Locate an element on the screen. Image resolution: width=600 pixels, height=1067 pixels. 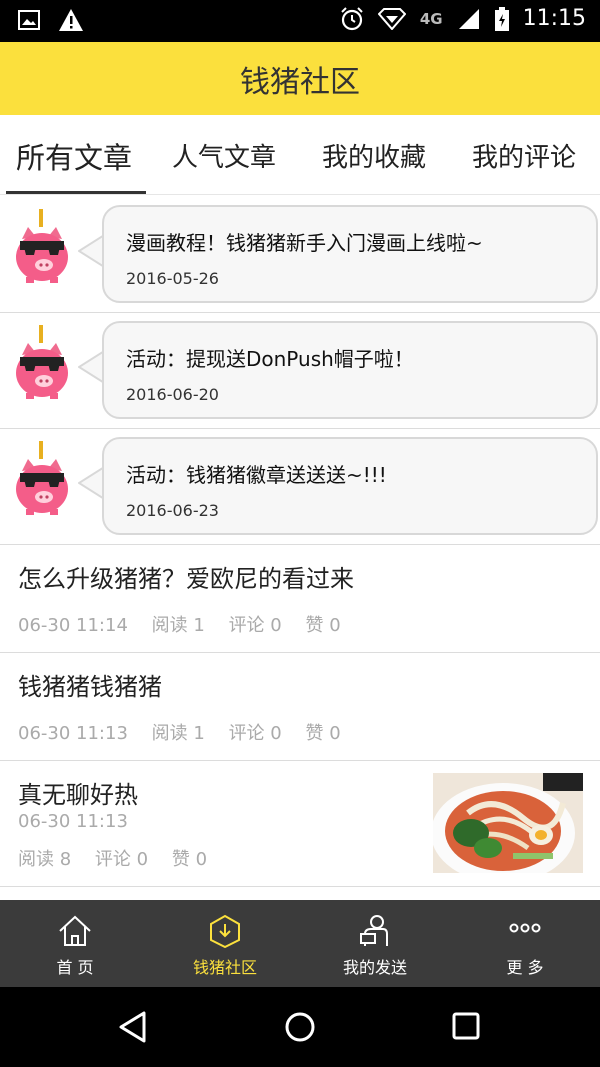
post-item: 怎么升级猪猪？爱欧尼的看过来 06-30 11:14 阅读 1 评论 0 赞 0 is located at coordinates (300, 599).